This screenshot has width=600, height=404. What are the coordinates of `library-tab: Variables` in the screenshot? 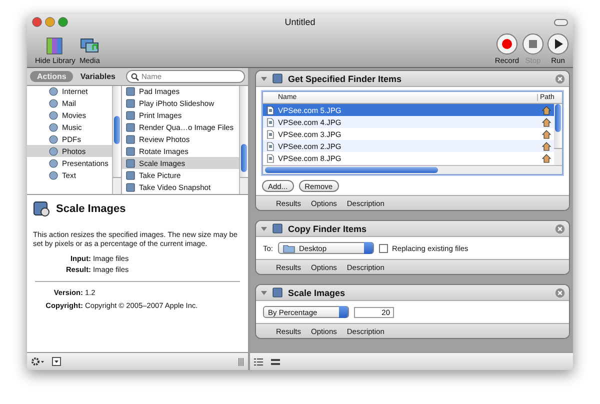 It's located at (97, 76).